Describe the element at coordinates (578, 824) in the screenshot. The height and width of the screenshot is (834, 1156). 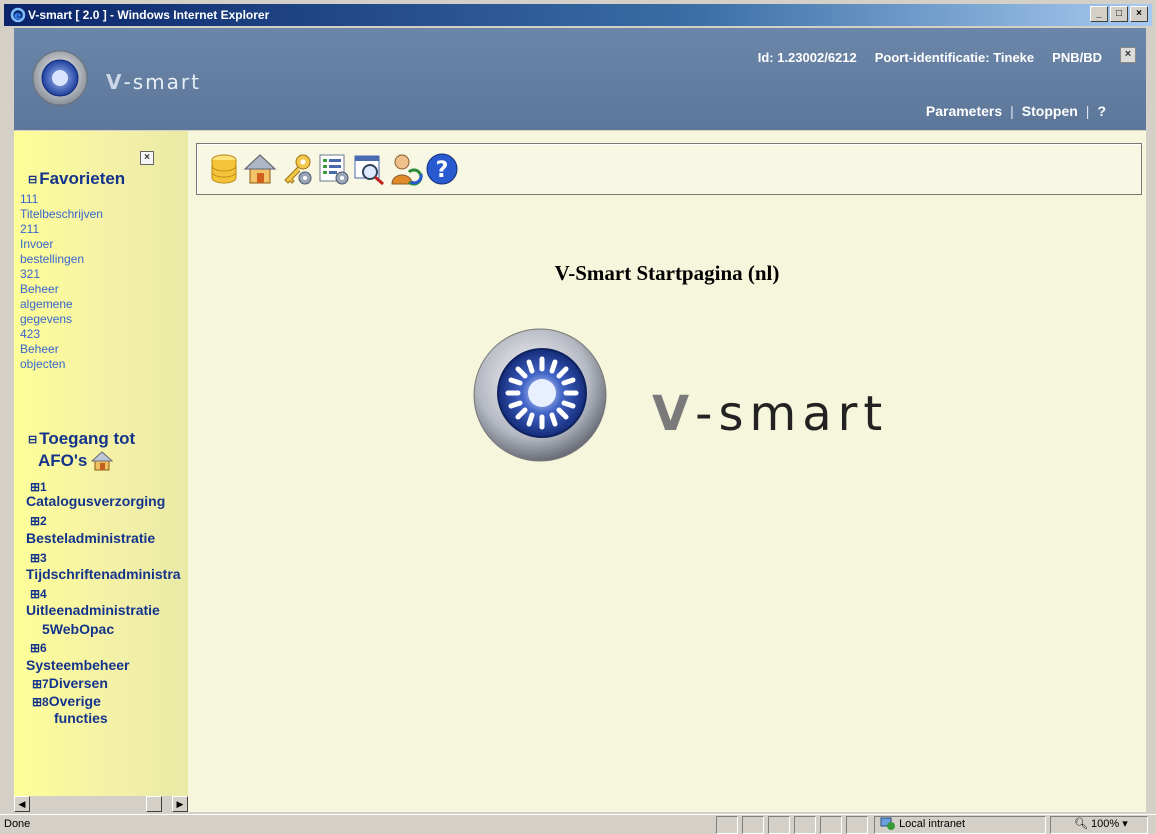
I see `status-bar: Done Local intranet 🔍︎ 100% ▾` at that location.